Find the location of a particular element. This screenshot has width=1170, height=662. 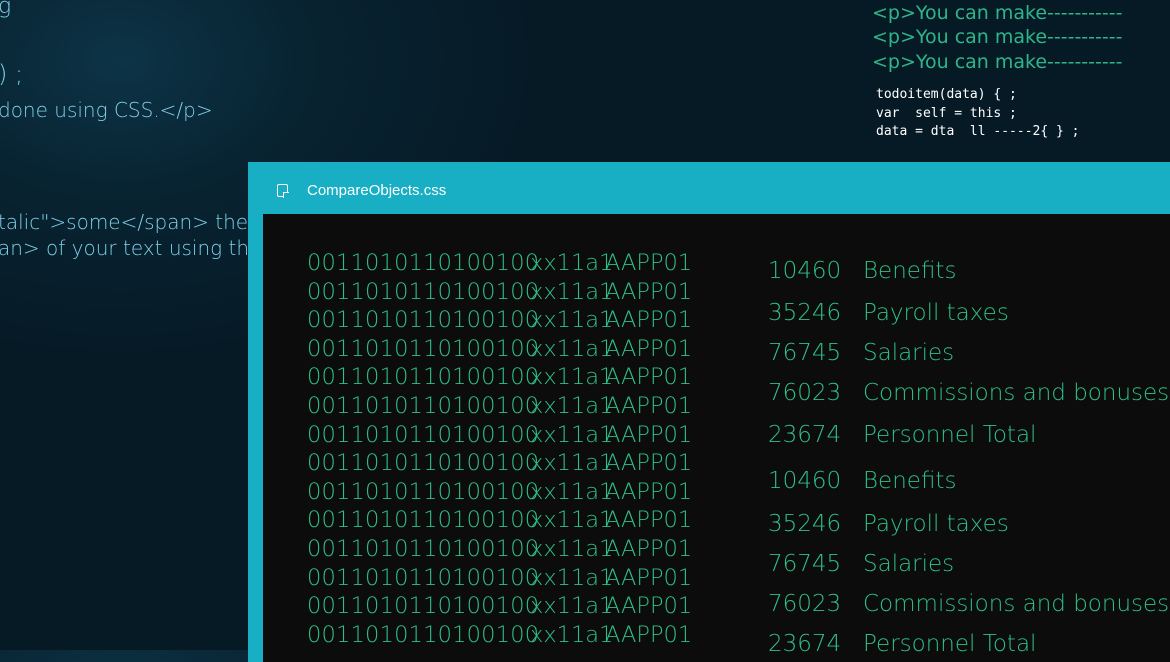

background-code-line: an> of your text using the is located at coordinates (131, 248).